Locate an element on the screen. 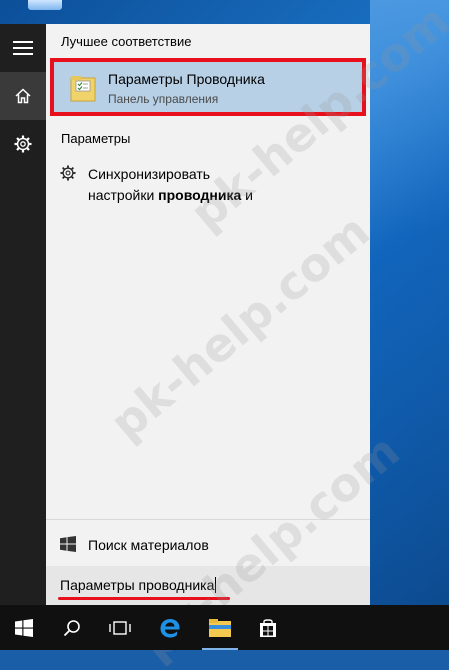 The height and width of the screenshot is (670, 449). best-match-item: Параметры Проводника Панель управления is located at coordinates (208, 87).